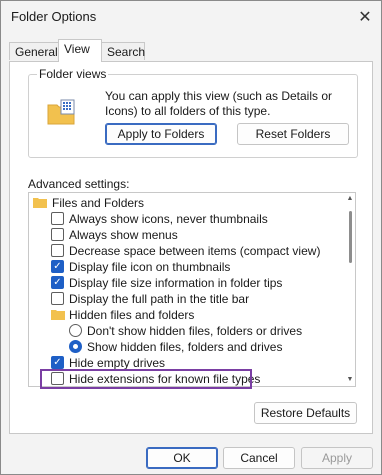  Describe the element at coordinates (79, 184) in the screenshot. I see `advanced-settings-label: Advanced settings:` at that location.